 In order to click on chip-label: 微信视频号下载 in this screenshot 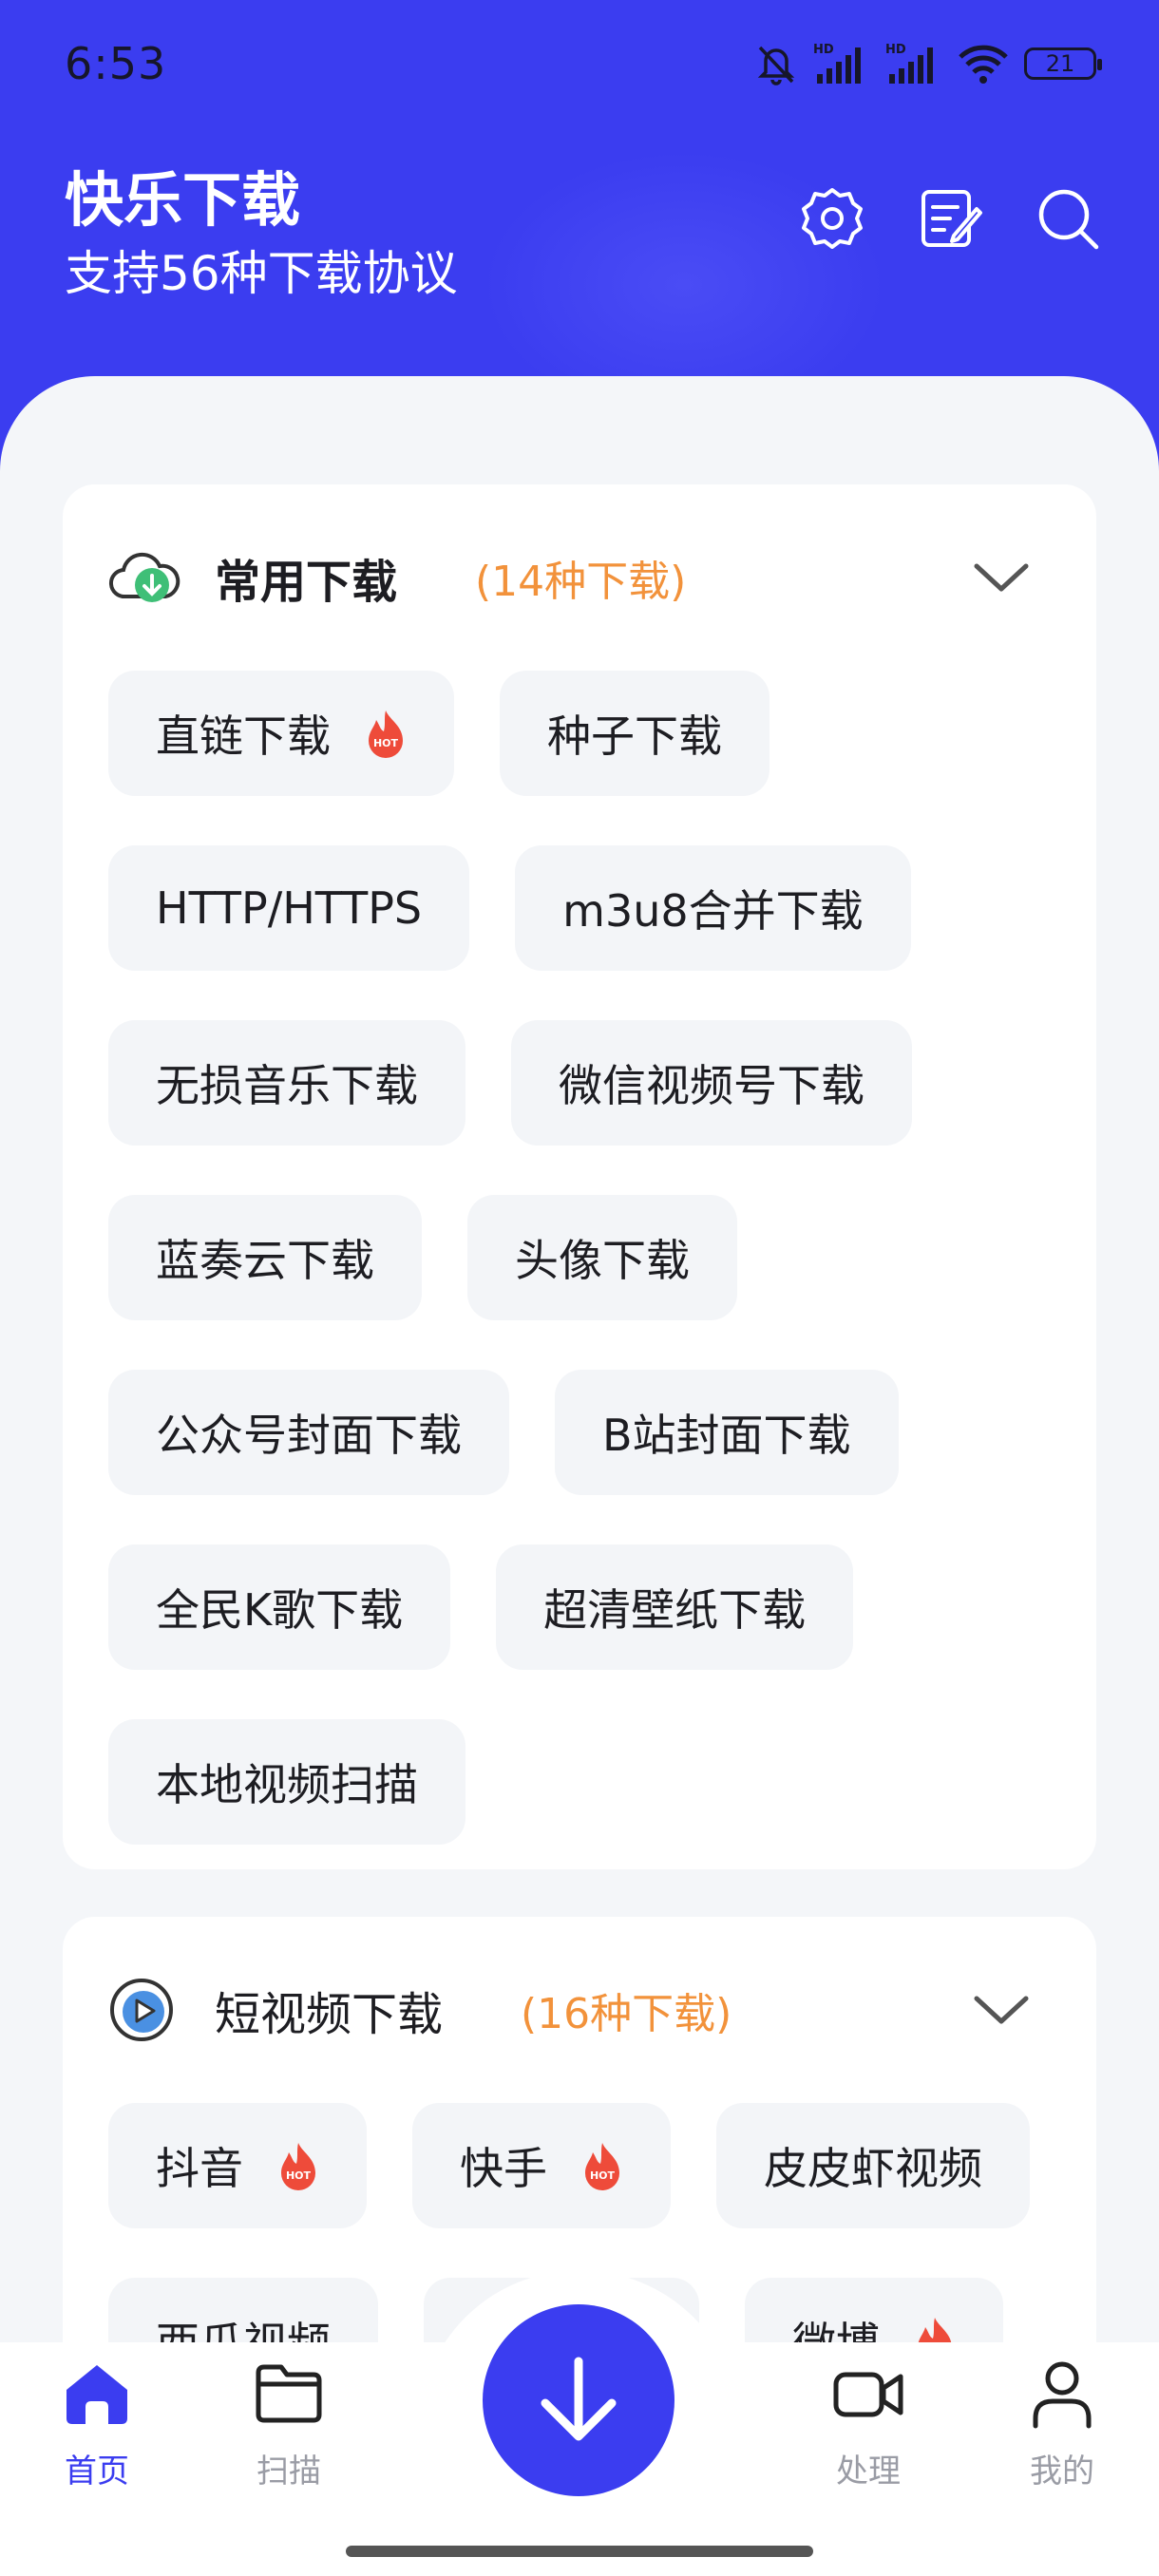, I will do `click(711, 1085)`.